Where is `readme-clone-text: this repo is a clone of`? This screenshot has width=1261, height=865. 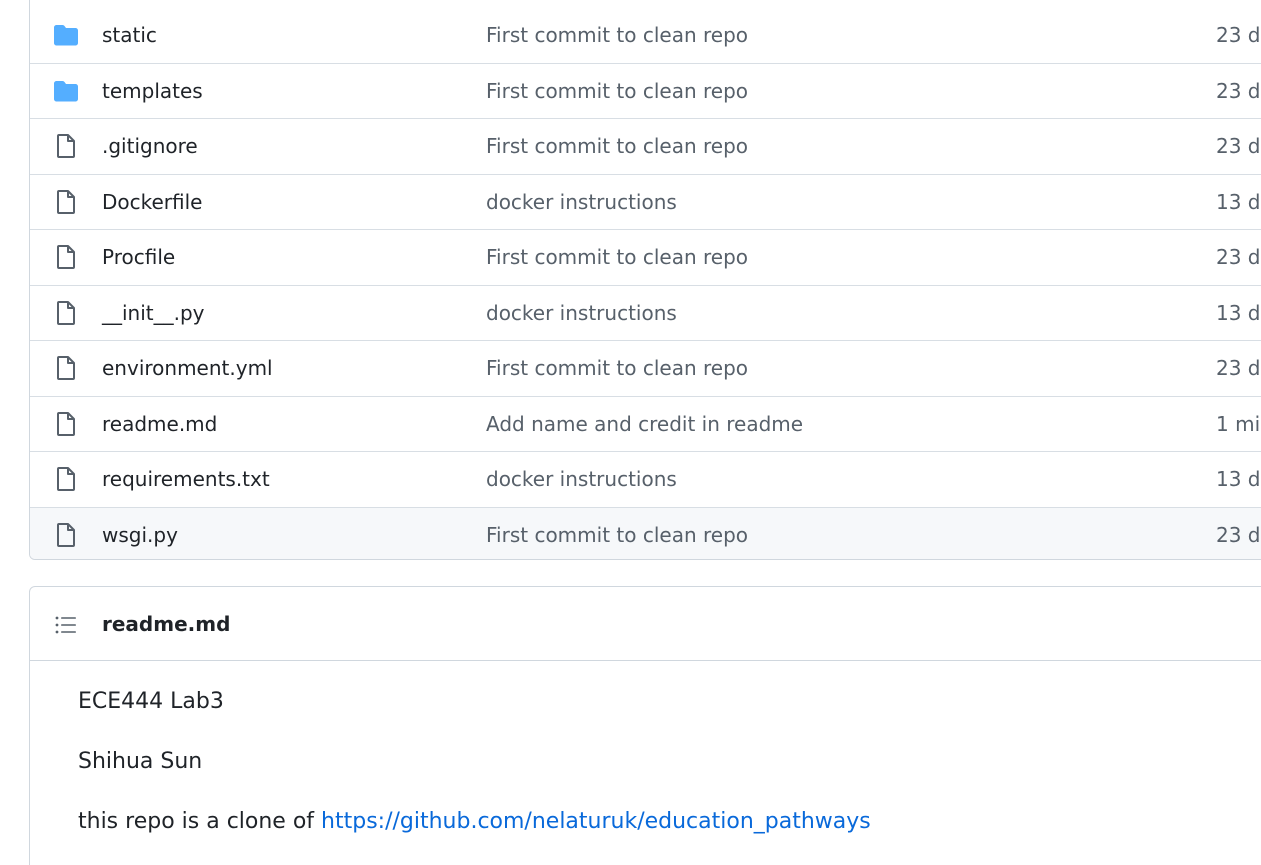
readme-clone-text: this repo is a clone of is located at coordinates (200, 821).